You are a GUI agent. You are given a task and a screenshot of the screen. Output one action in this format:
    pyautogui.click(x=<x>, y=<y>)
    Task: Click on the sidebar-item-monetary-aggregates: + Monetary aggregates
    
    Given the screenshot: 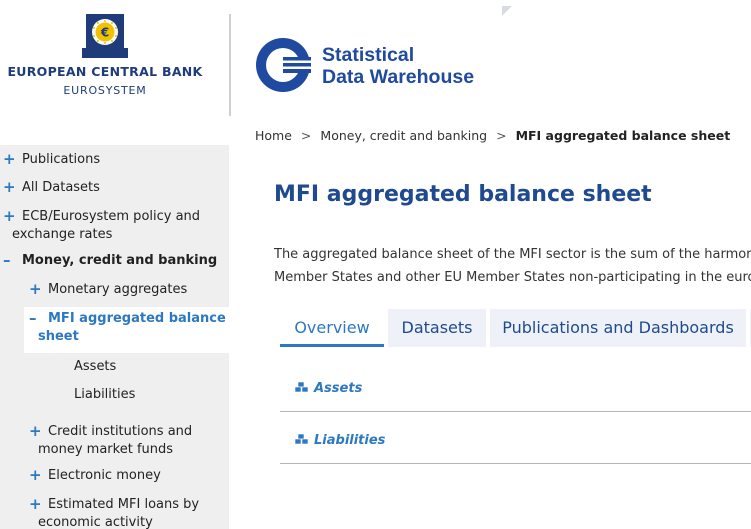 What is the action you would take?
    pyautogui.click(x=114, y=289)
    